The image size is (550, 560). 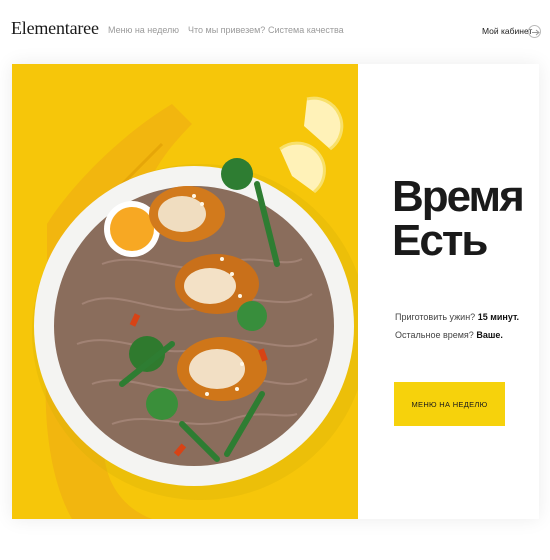 I want to click on account-link: Мой кабинет, so click(x=507, y=31).